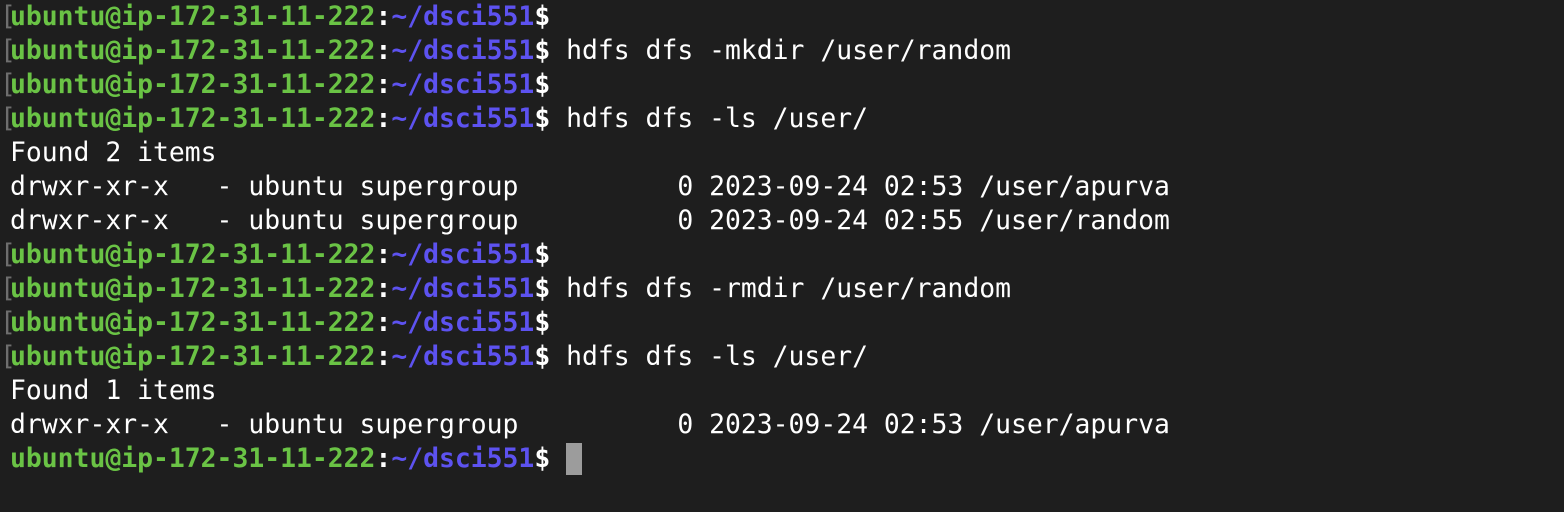 The height and width of the screenshot is (512, 1564). What do you see at coordinates (782, 459) in the screenshot?
I see `prompt-line: ubuntu@ip-172-31-11-222:~/dsci551$` at bounding box center [782, 459].